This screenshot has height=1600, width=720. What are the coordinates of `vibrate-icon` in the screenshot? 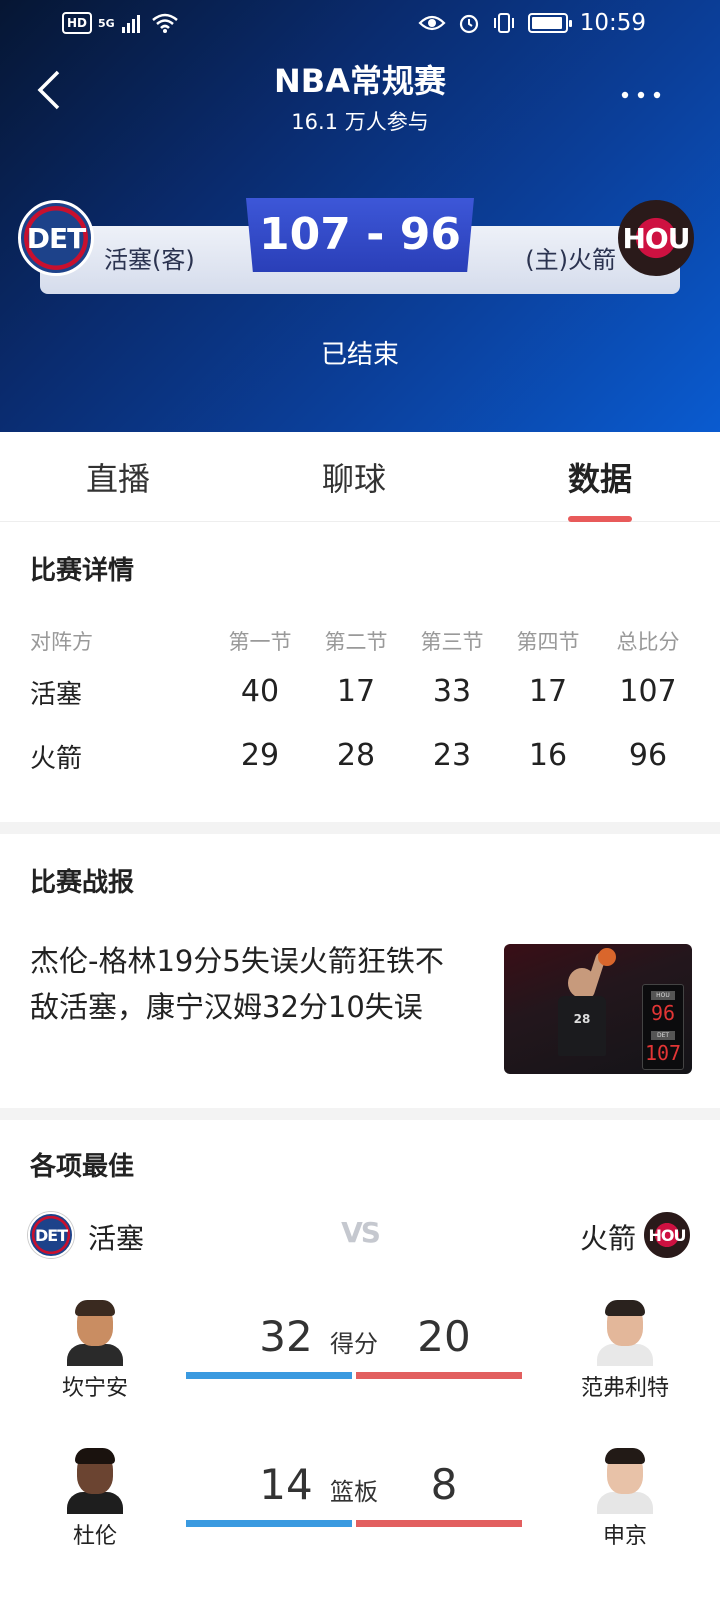 It's located at (503, 23).